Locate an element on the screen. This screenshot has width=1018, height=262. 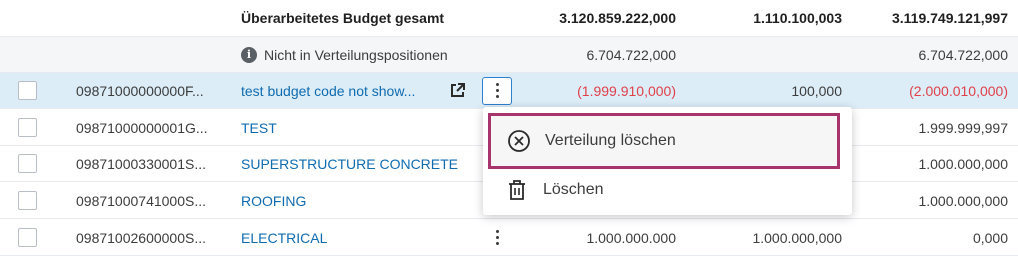
not-distributed-label-cell: i Nicht in Verteilungspositionen is located at coordinates (371, 54).